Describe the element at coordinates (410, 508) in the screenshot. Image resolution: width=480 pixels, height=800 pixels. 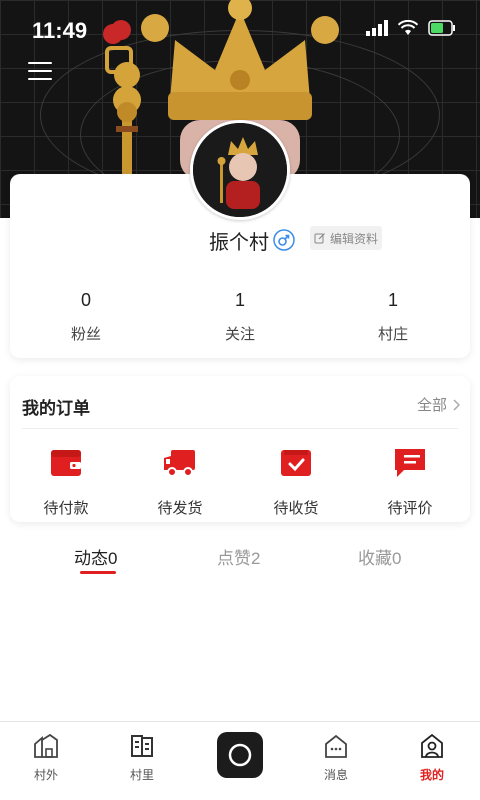
I see `order-label: 待评价` at that location.